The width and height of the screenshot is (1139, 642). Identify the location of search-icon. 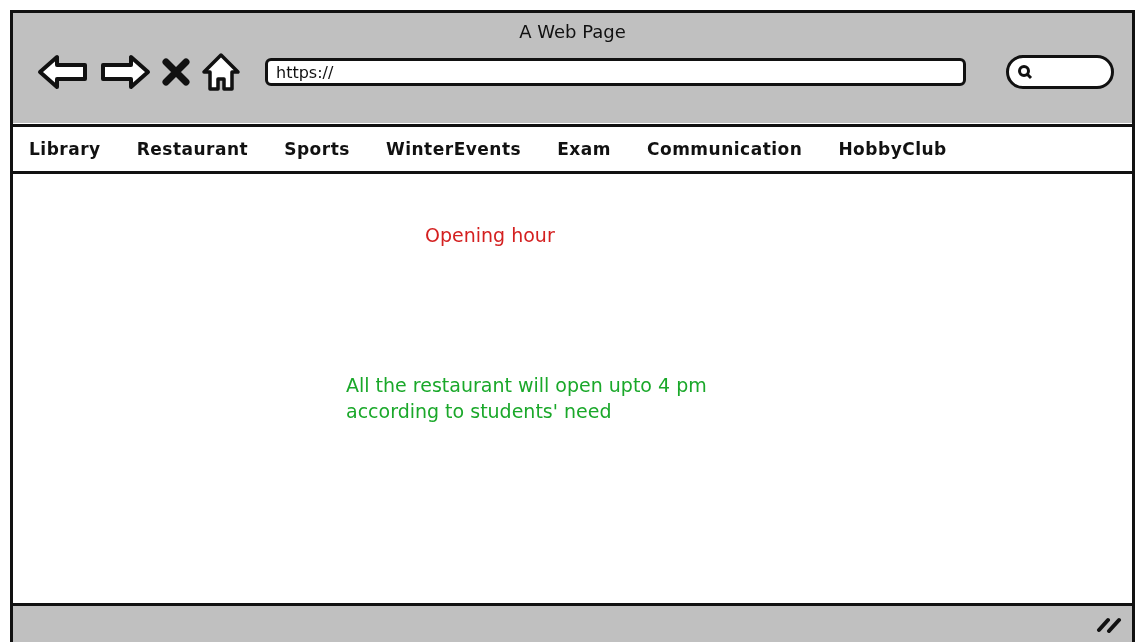
(1025, 72).